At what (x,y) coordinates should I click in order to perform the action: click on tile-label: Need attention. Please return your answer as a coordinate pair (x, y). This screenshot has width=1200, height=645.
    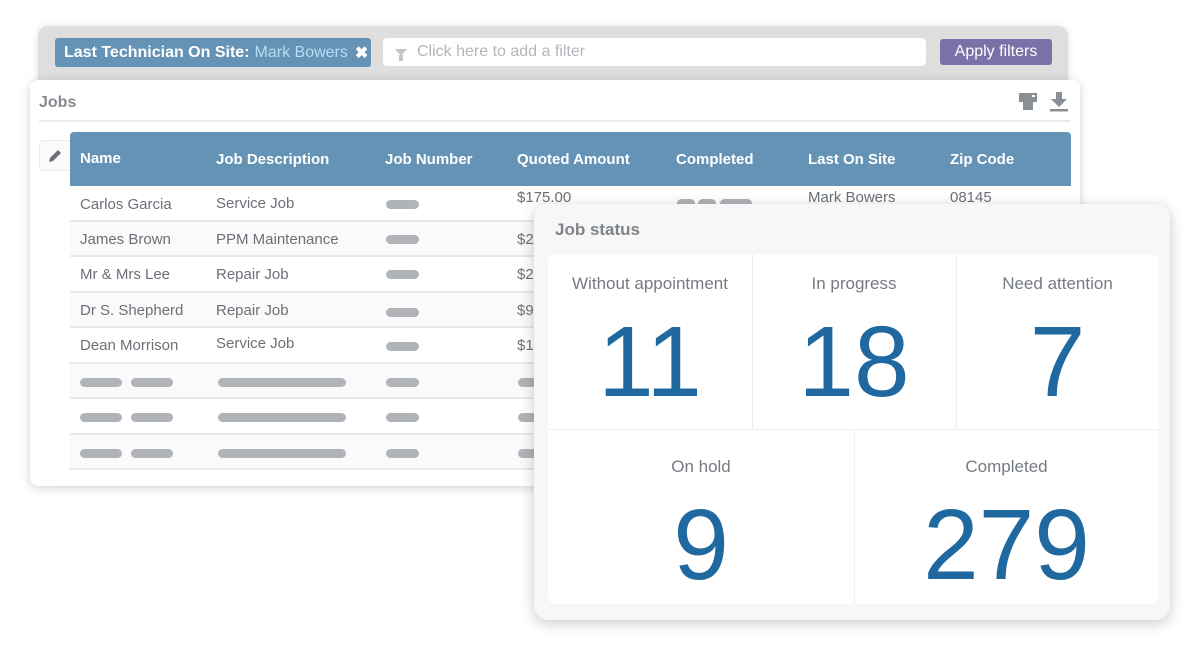
    Looking at the image, I should click on (1057, 283).